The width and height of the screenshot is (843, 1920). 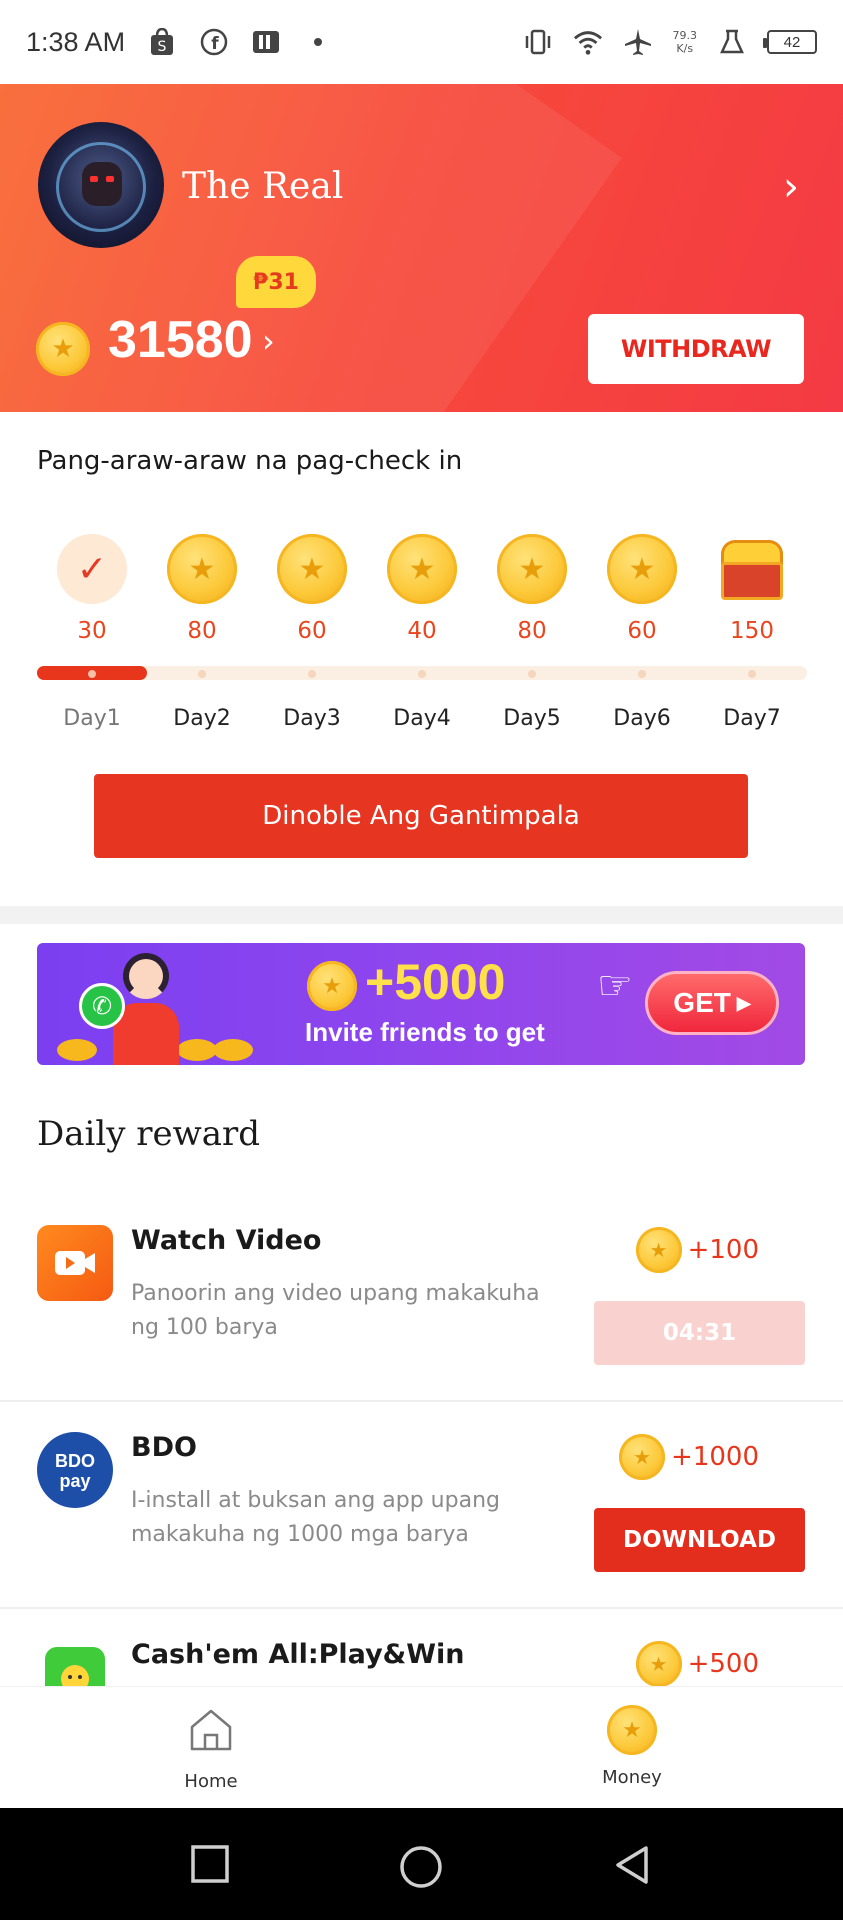 What do you see at coordinates (211, 1781) in the screenshot?
I see `nav-home-label: Home` at bounding box center [211, 1781].